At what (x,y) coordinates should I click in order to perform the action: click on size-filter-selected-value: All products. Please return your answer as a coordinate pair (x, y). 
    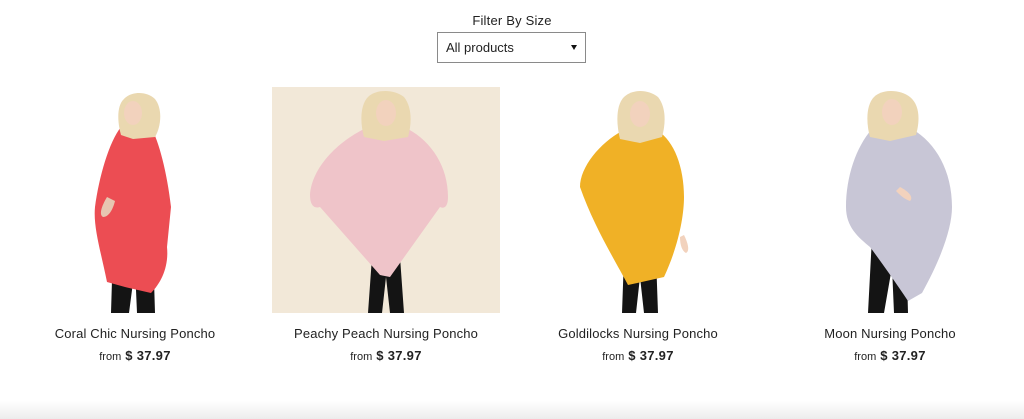
    Looking at the image, I should click on (480, 47).